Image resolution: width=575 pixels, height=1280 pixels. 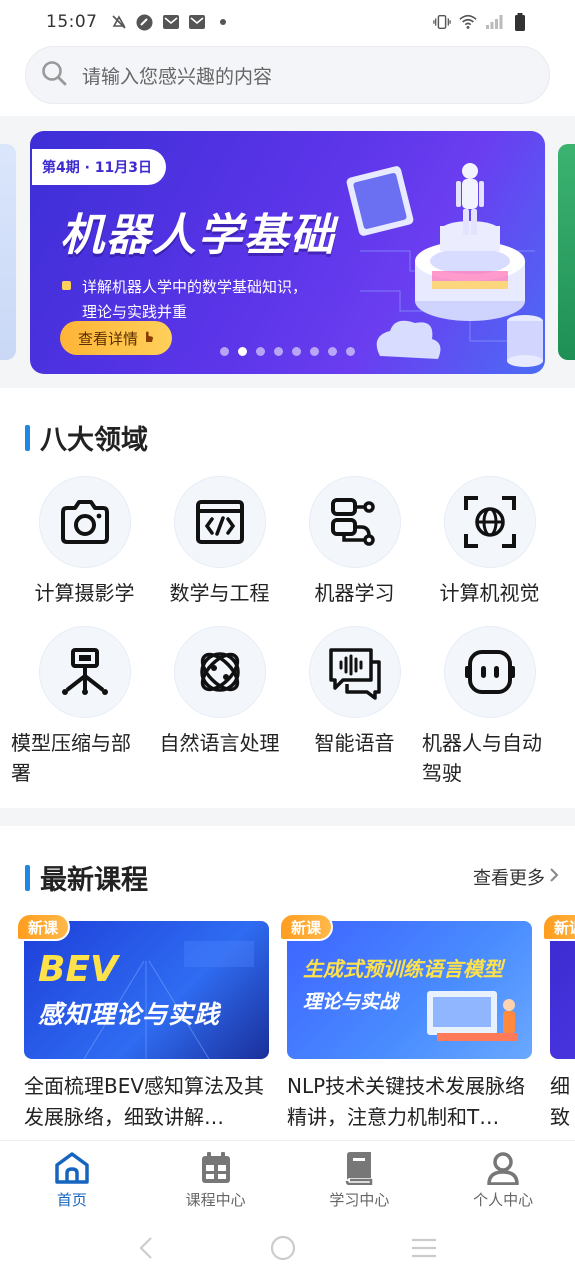 What do you see at coordinates (424, 1250) in the screenshot?
I see `recents-menu-icon` at bounding box center [424, 1250].